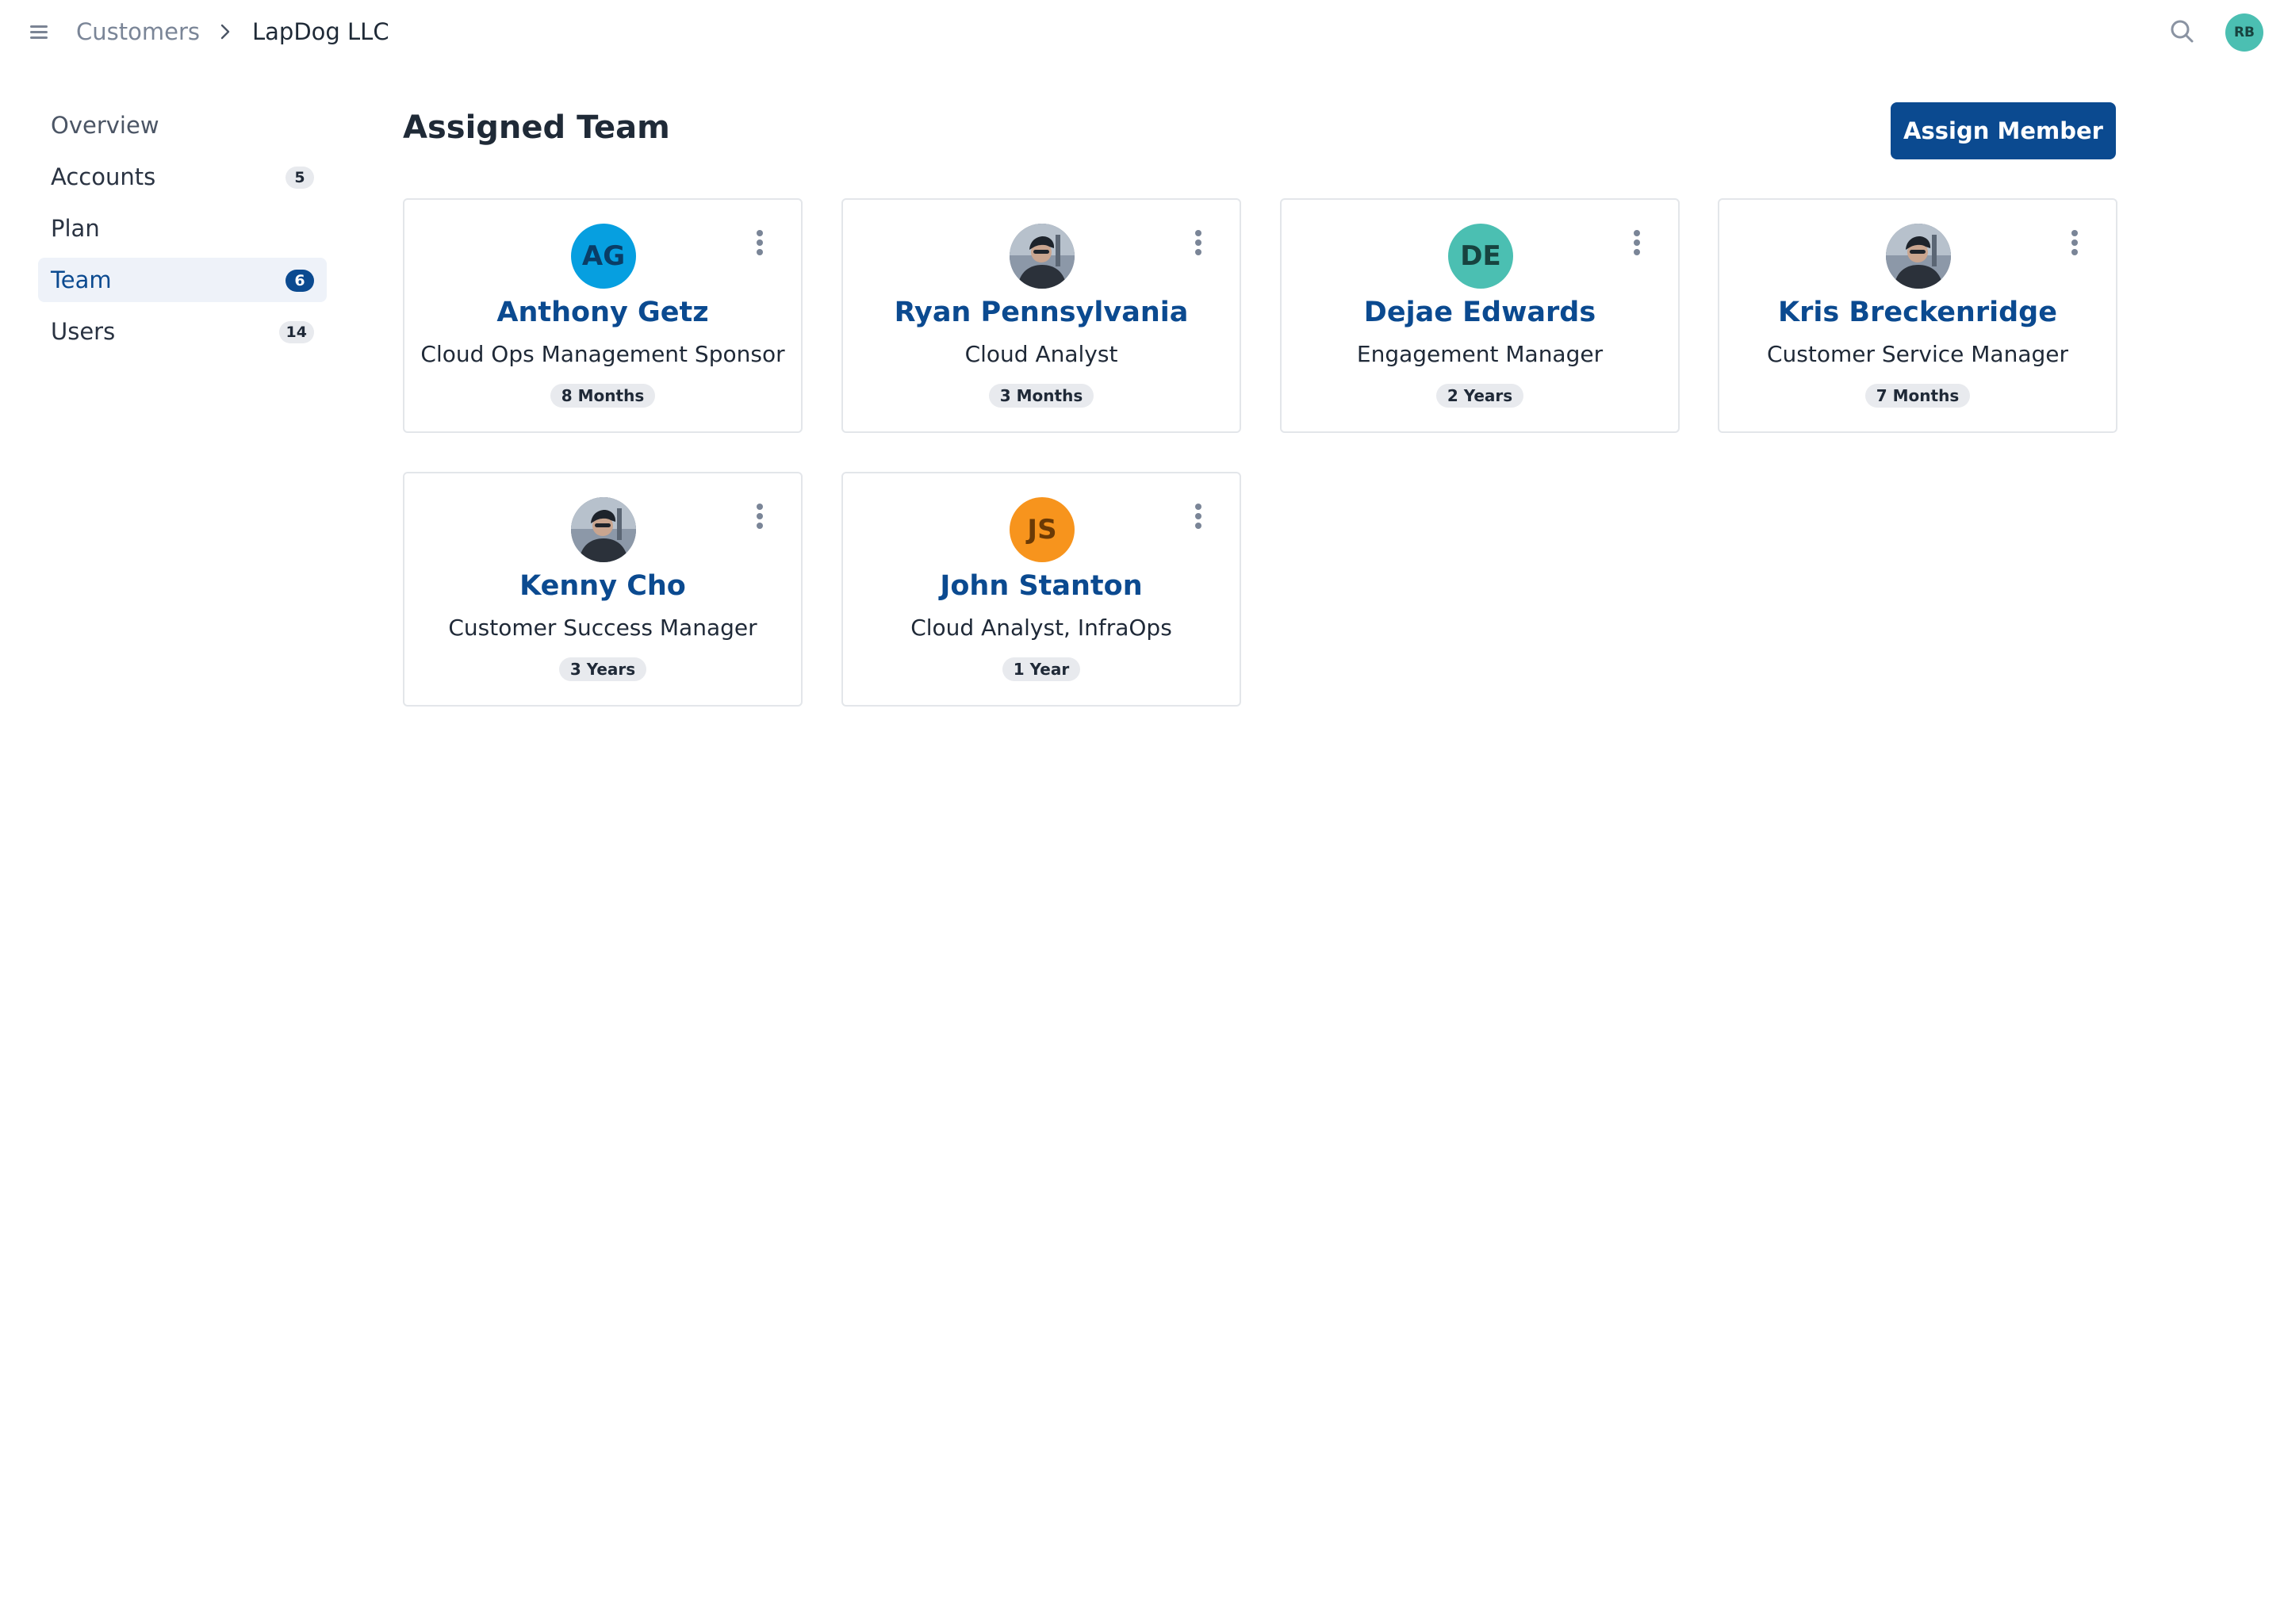 The height and width of the screenshot is (1624, 2284). What do you see at coordinates (182, 125) in the screenshot?
I see `sidebar-item-overview: Overview` at bounding box center [182, 125].